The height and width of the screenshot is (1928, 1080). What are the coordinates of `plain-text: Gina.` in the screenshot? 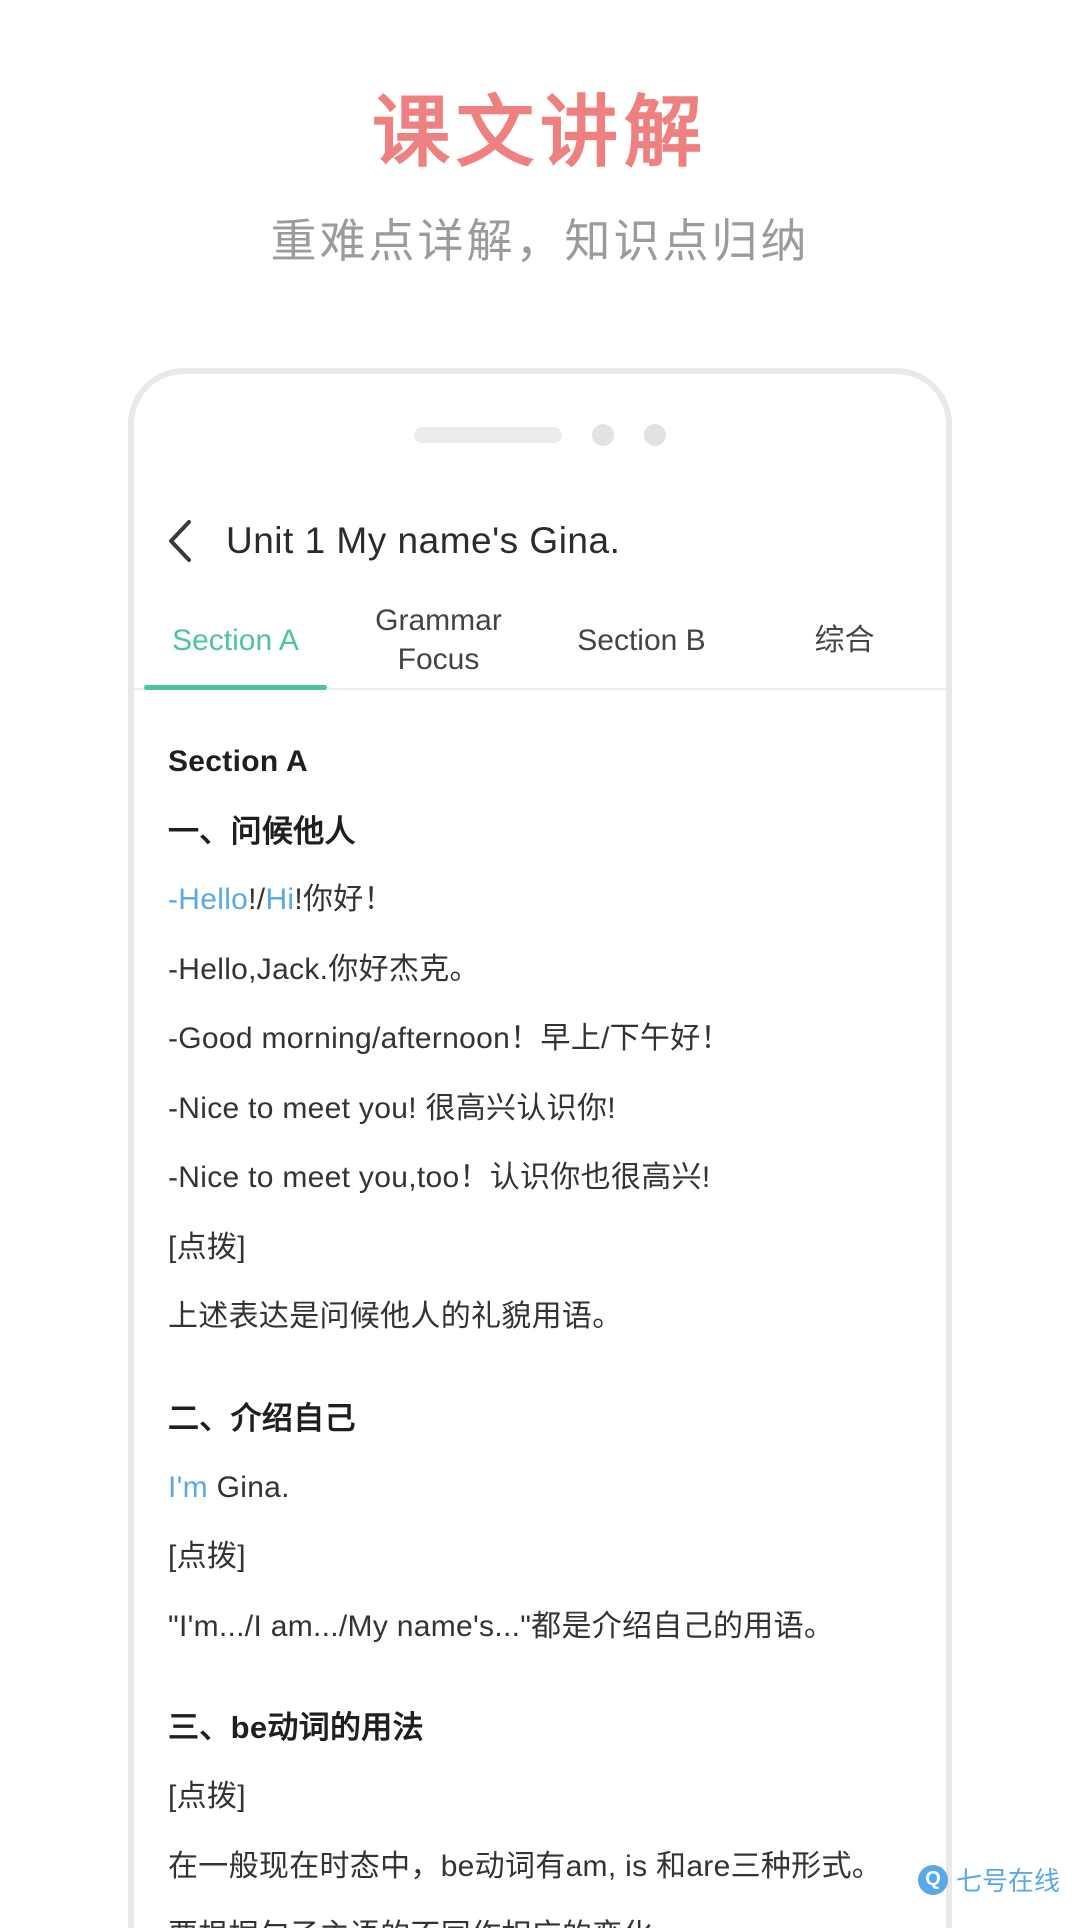 It's located at (248, 1487).